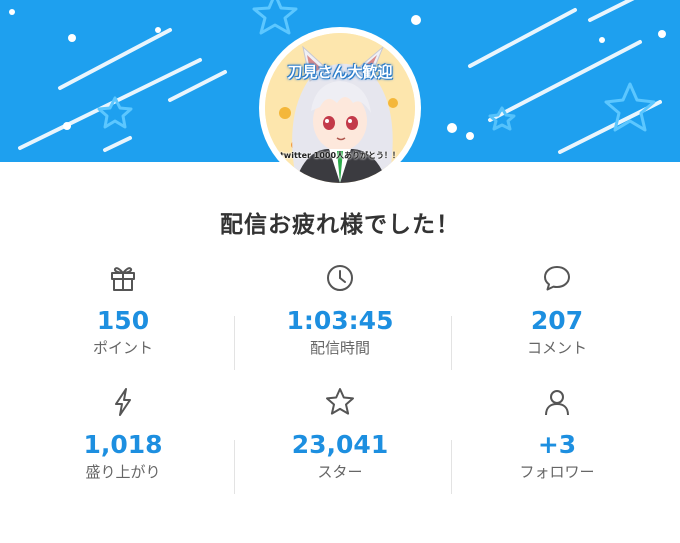  I want to click on stat-duration: 1:03:45 配信時間, so click(340, 317).